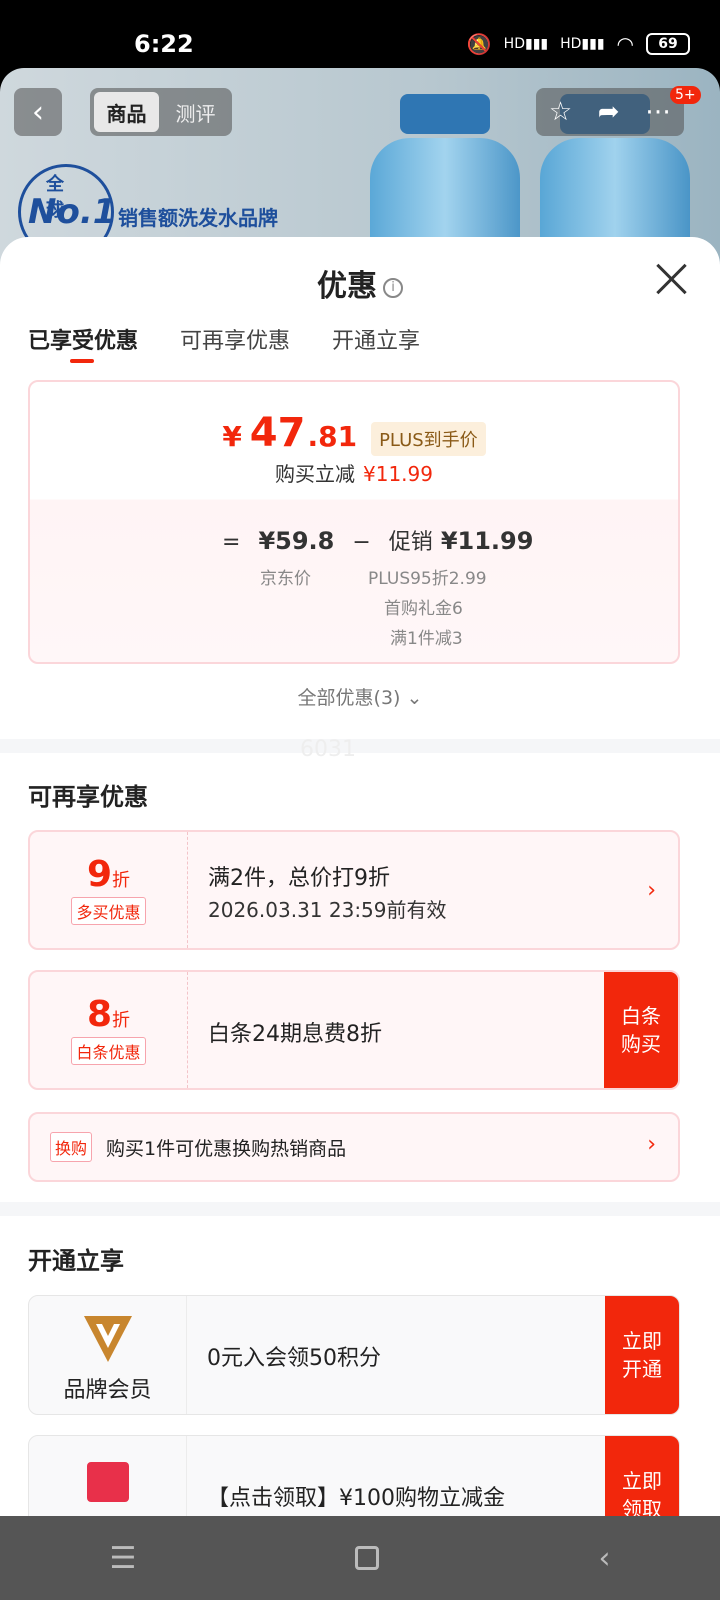  What do you see at coordinates (376, 339) in the screenshot?
I see `tab-open: 开通立享` at bounding box center [376, 339].